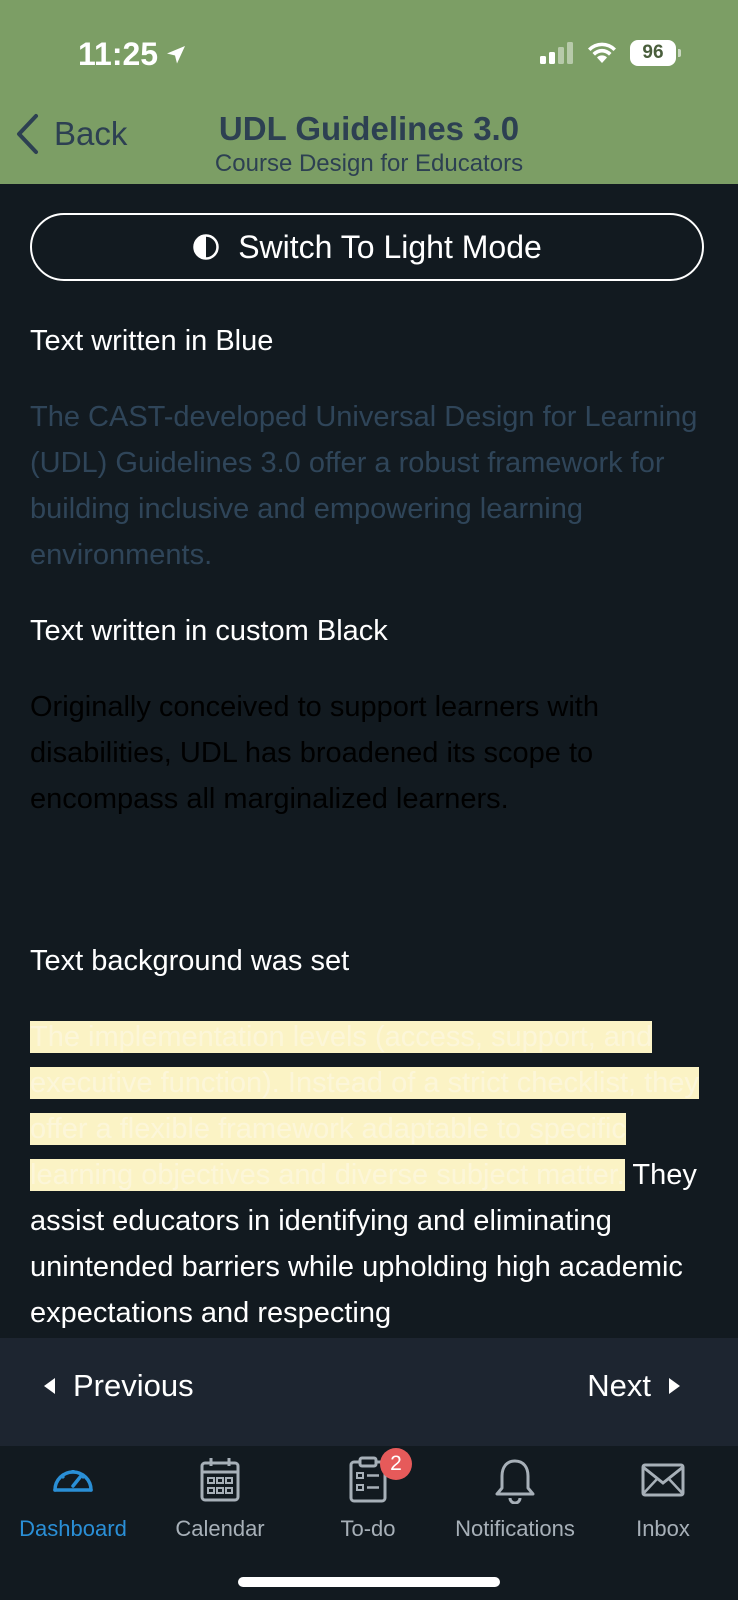 The image size is (738, 1600). I want to click on tab-dashboard: Dashboard, so click(74, 1498).